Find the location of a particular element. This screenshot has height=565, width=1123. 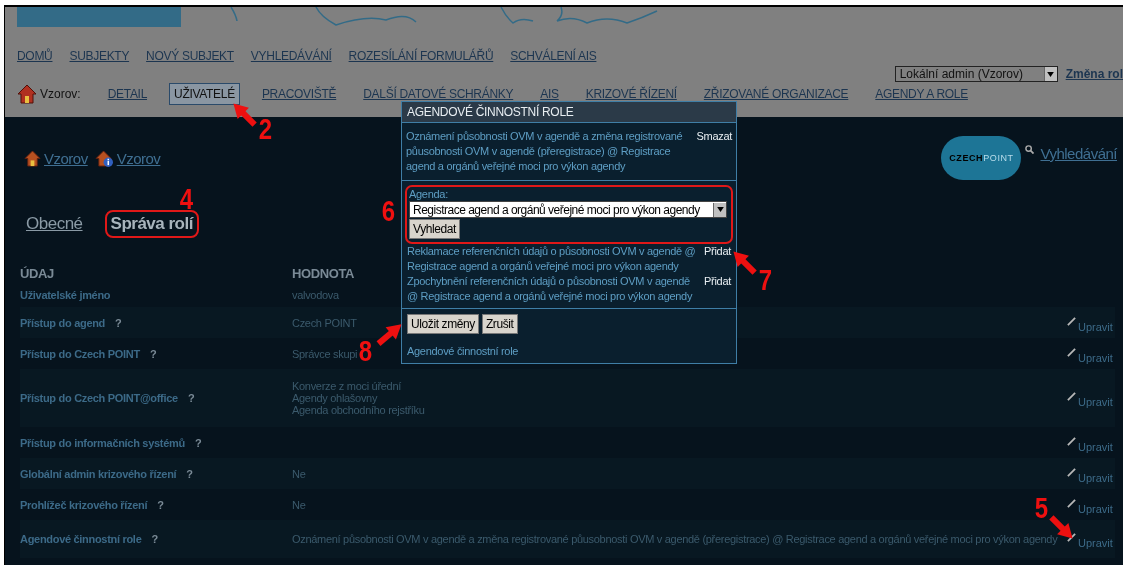

nav-link: SUBJEKTY is located at coordinates (99, 56).